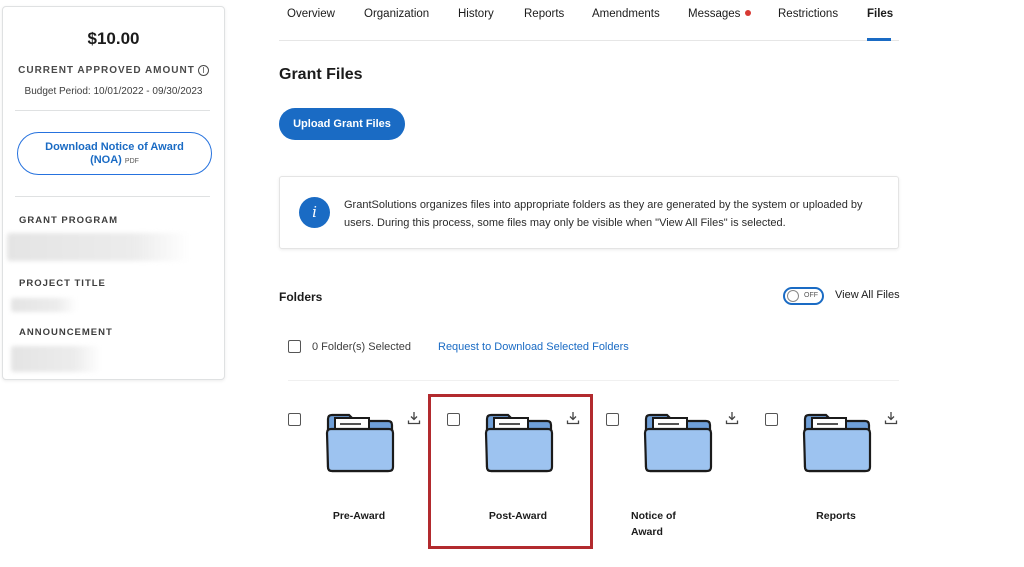 This screenshot has height=567, width=1024. I want to click on download-noa-button: Download Notice of Award (NOA) PDF, so click(114, 153).